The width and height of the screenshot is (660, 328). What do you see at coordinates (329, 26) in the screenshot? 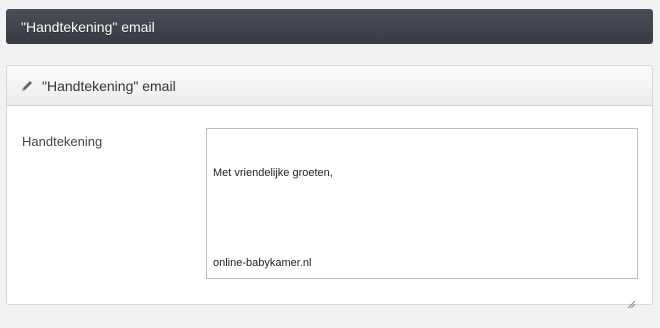
I see `page-header-bar: "Handtekening" email` at bounding box center [329, 26].